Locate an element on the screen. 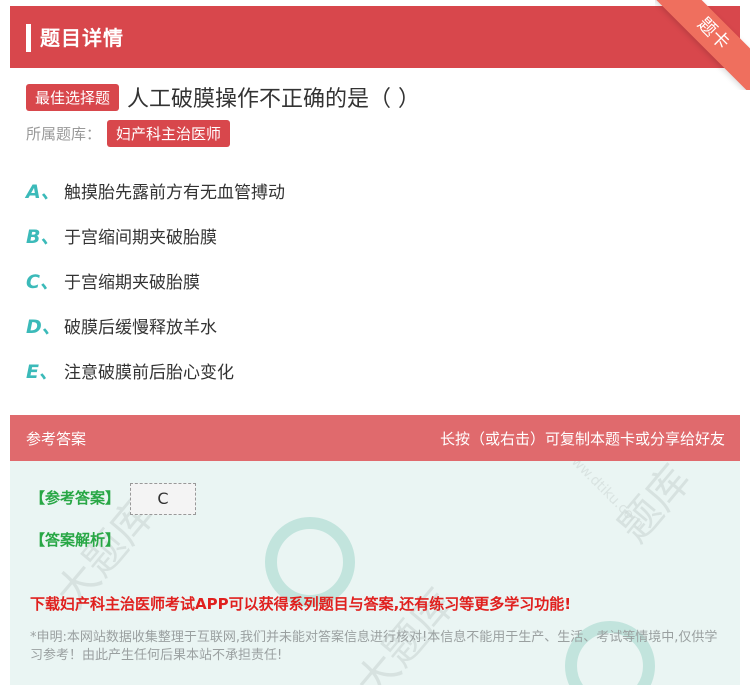 The width and height of the screenshot is (750, 685). question-type-badge: 最佳选择题 is located at coordinates (73, 97).